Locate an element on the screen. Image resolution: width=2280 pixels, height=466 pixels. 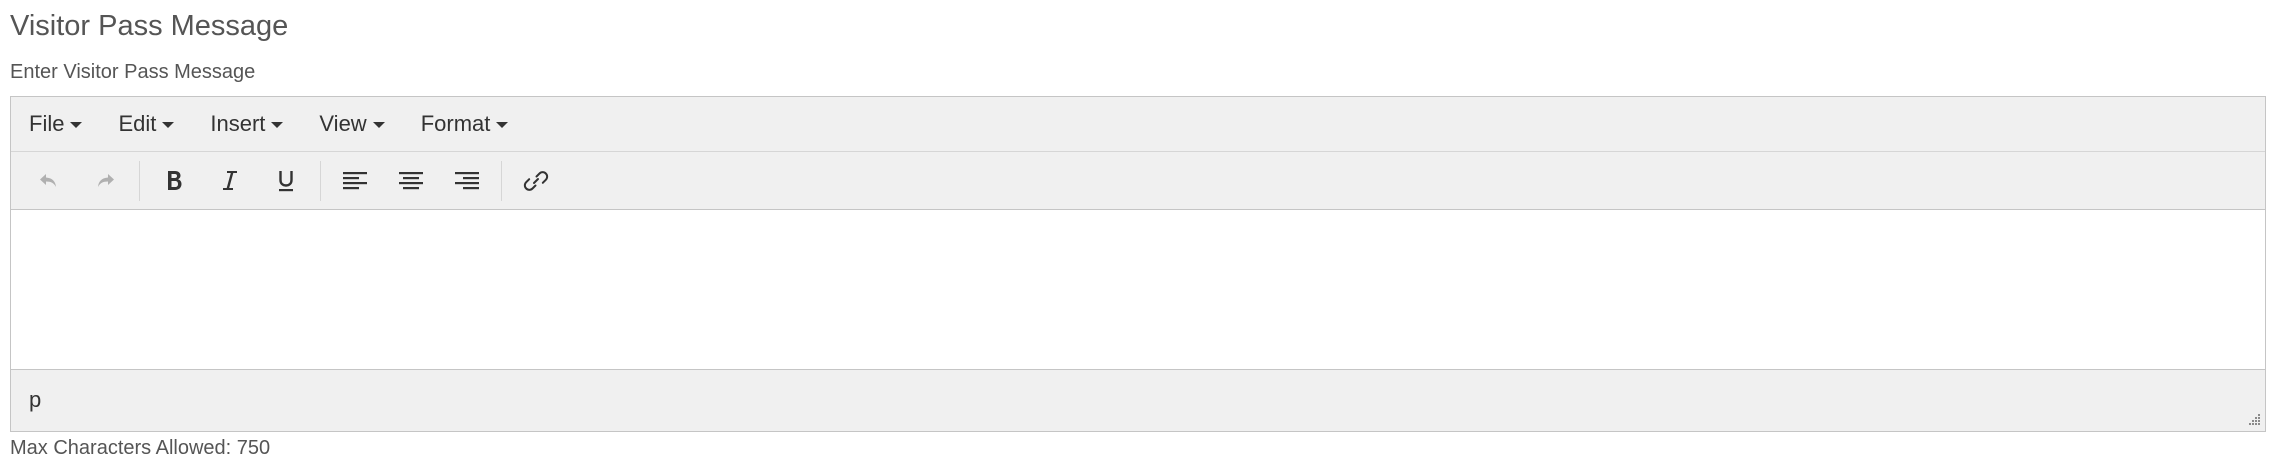
menu-view: View is located at coordinates (351, 124).